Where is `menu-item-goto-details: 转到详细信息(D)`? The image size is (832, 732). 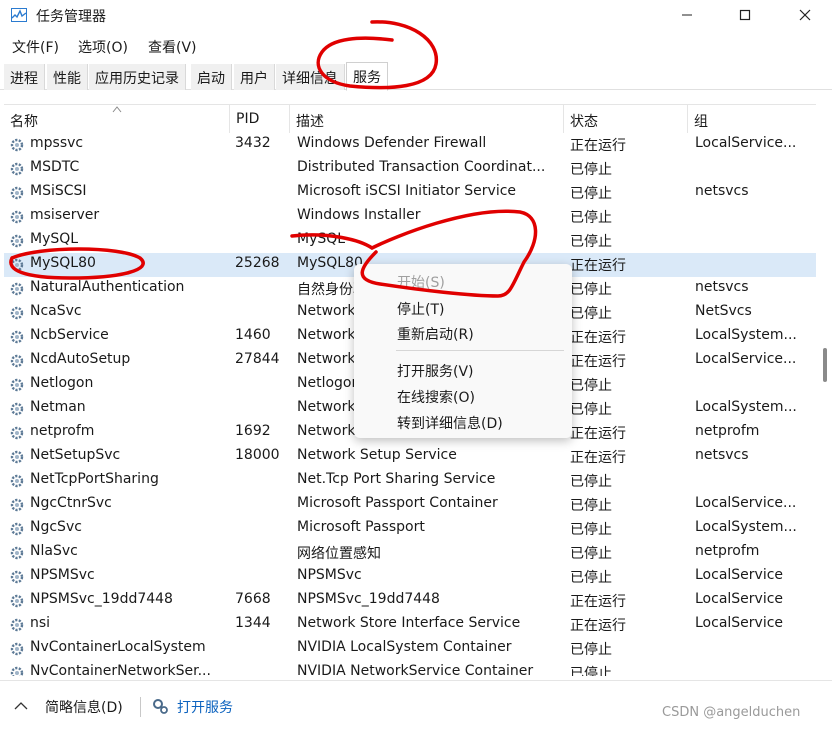 menu-item-goto-details: 转到详细信息(D) is located at coordinates (450, 423).